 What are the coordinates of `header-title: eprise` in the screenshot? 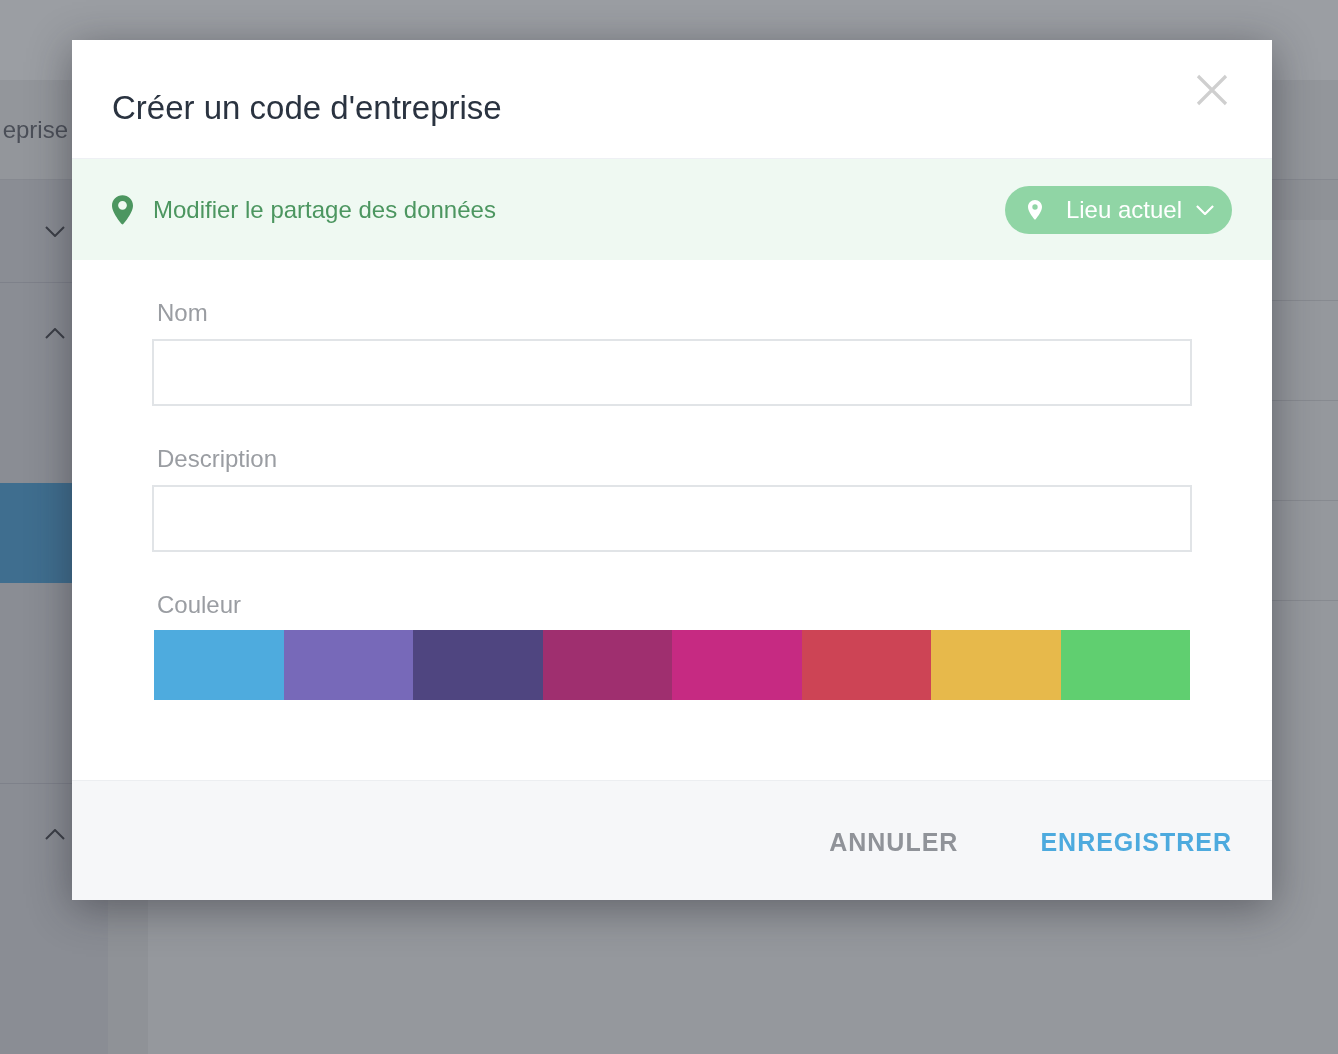 It's located at (35, 129).